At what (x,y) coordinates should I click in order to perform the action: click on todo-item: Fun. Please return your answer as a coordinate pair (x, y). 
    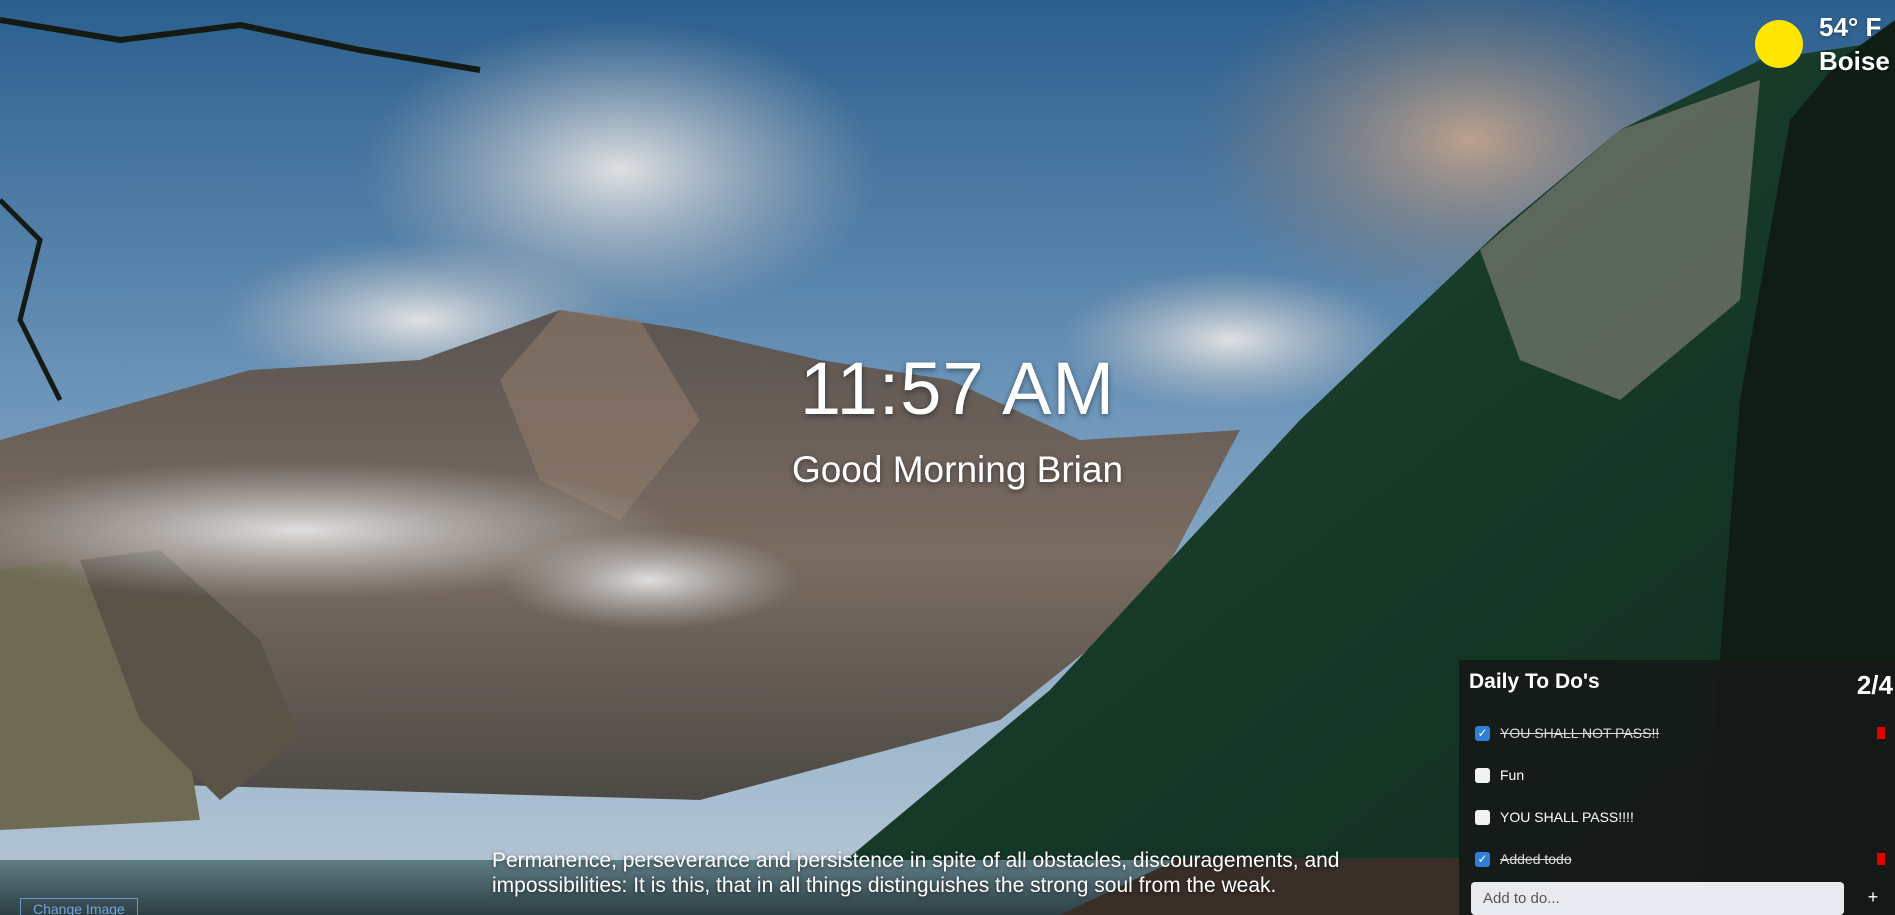
    Looking at the image, I should click on (1685, 775).